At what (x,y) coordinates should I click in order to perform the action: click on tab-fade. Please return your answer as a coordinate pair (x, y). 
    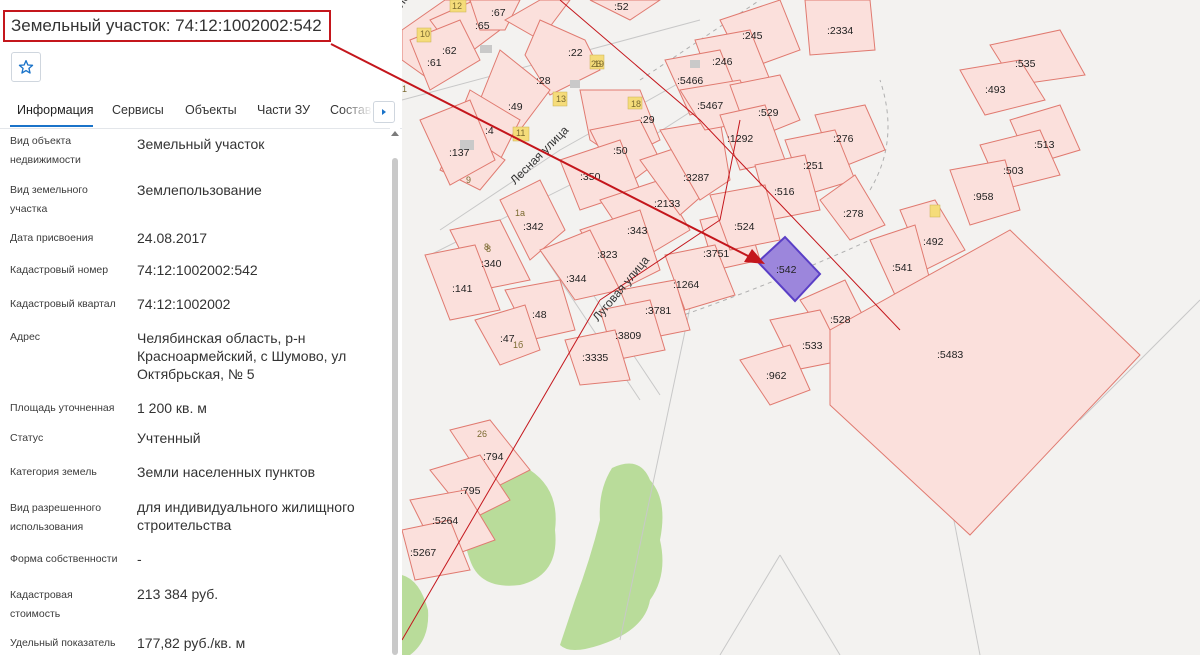
    Looking at the image, I should click on (356, 112).